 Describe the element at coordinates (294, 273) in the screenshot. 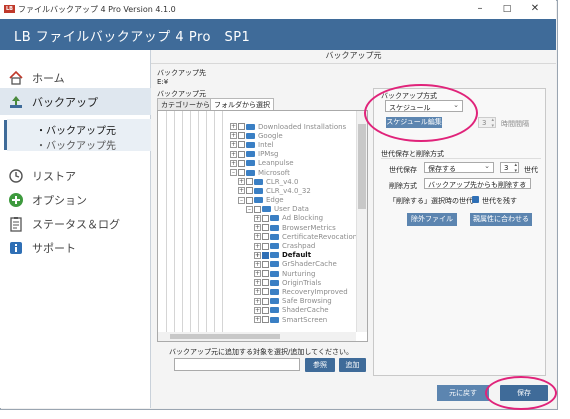

I see `tree-row: + Nurturing` at that location.